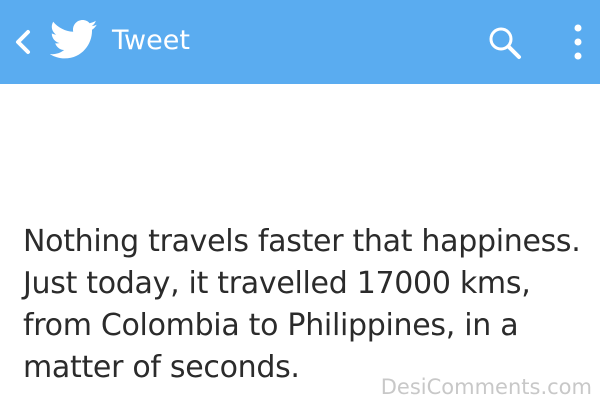 The image size is (600, 407). Describe the element at coordinates (277, 283) in the screenshot. I see `tweet-line: Just today, it travelled 17000 kms,` at that location.